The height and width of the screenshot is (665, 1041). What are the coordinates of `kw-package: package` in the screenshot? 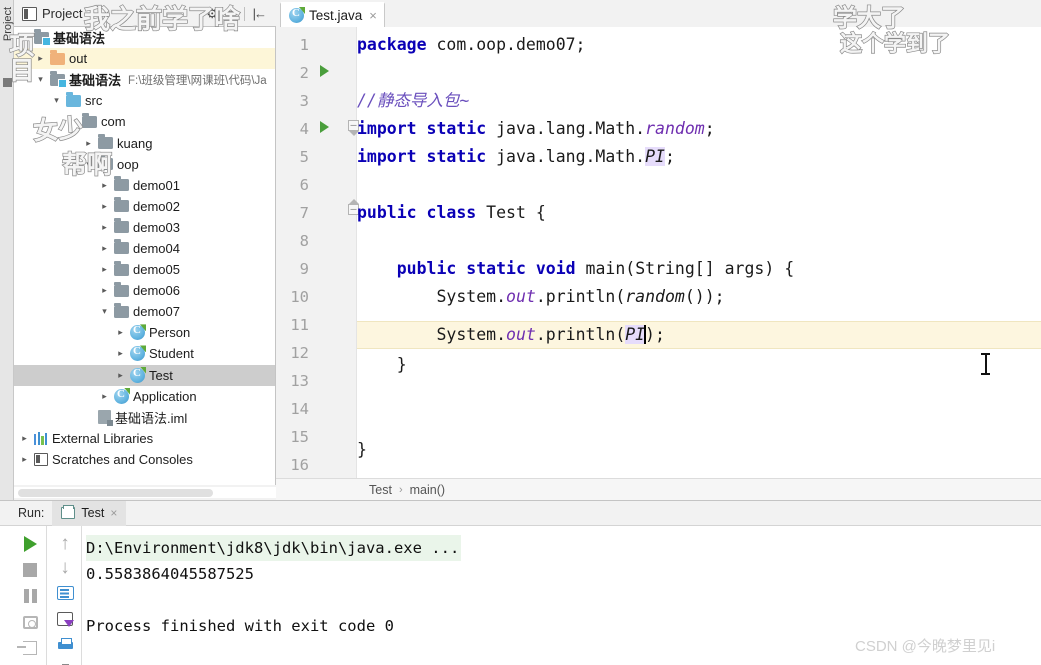 It's located at (392, 44).